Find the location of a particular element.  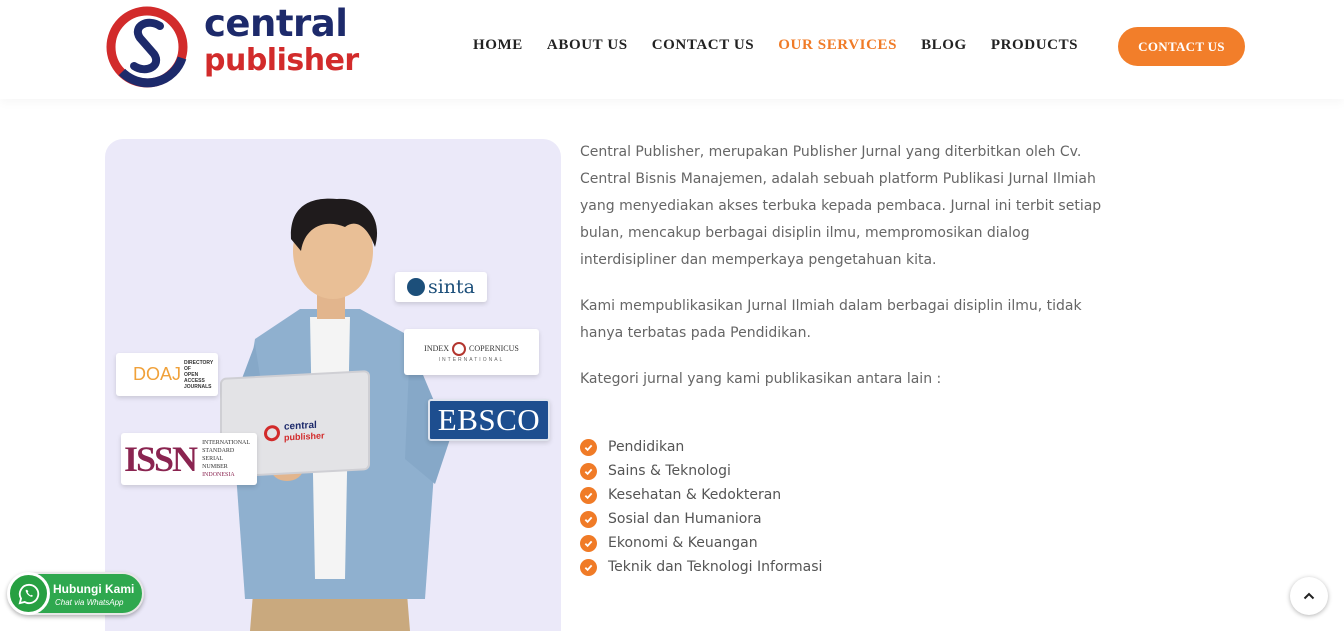

issn-mark: ISSN is located at coordinates (161, 459).